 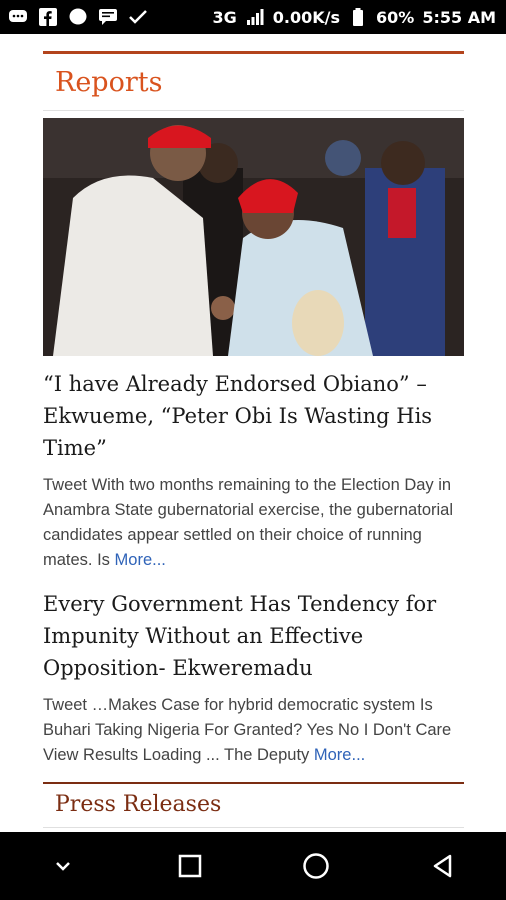 What do you see at coordinates (306, 17) in the screenshot?
I see `network-speed: 0.00K/s` at bounding box center [306, 17].